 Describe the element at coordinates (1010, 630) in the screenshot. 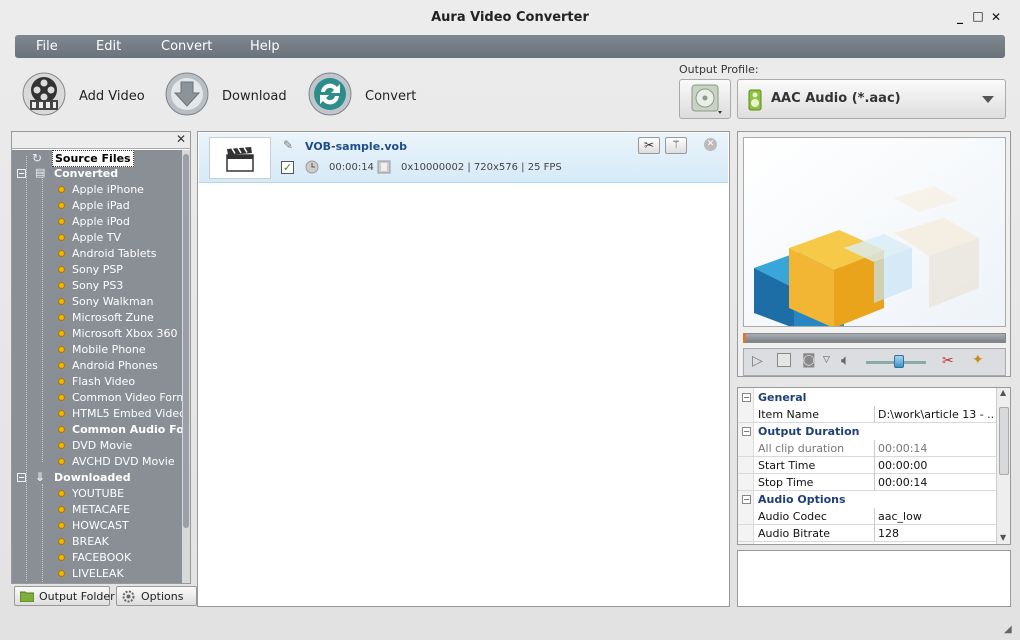

I see `resize-grip-icon: ◢` at that location.